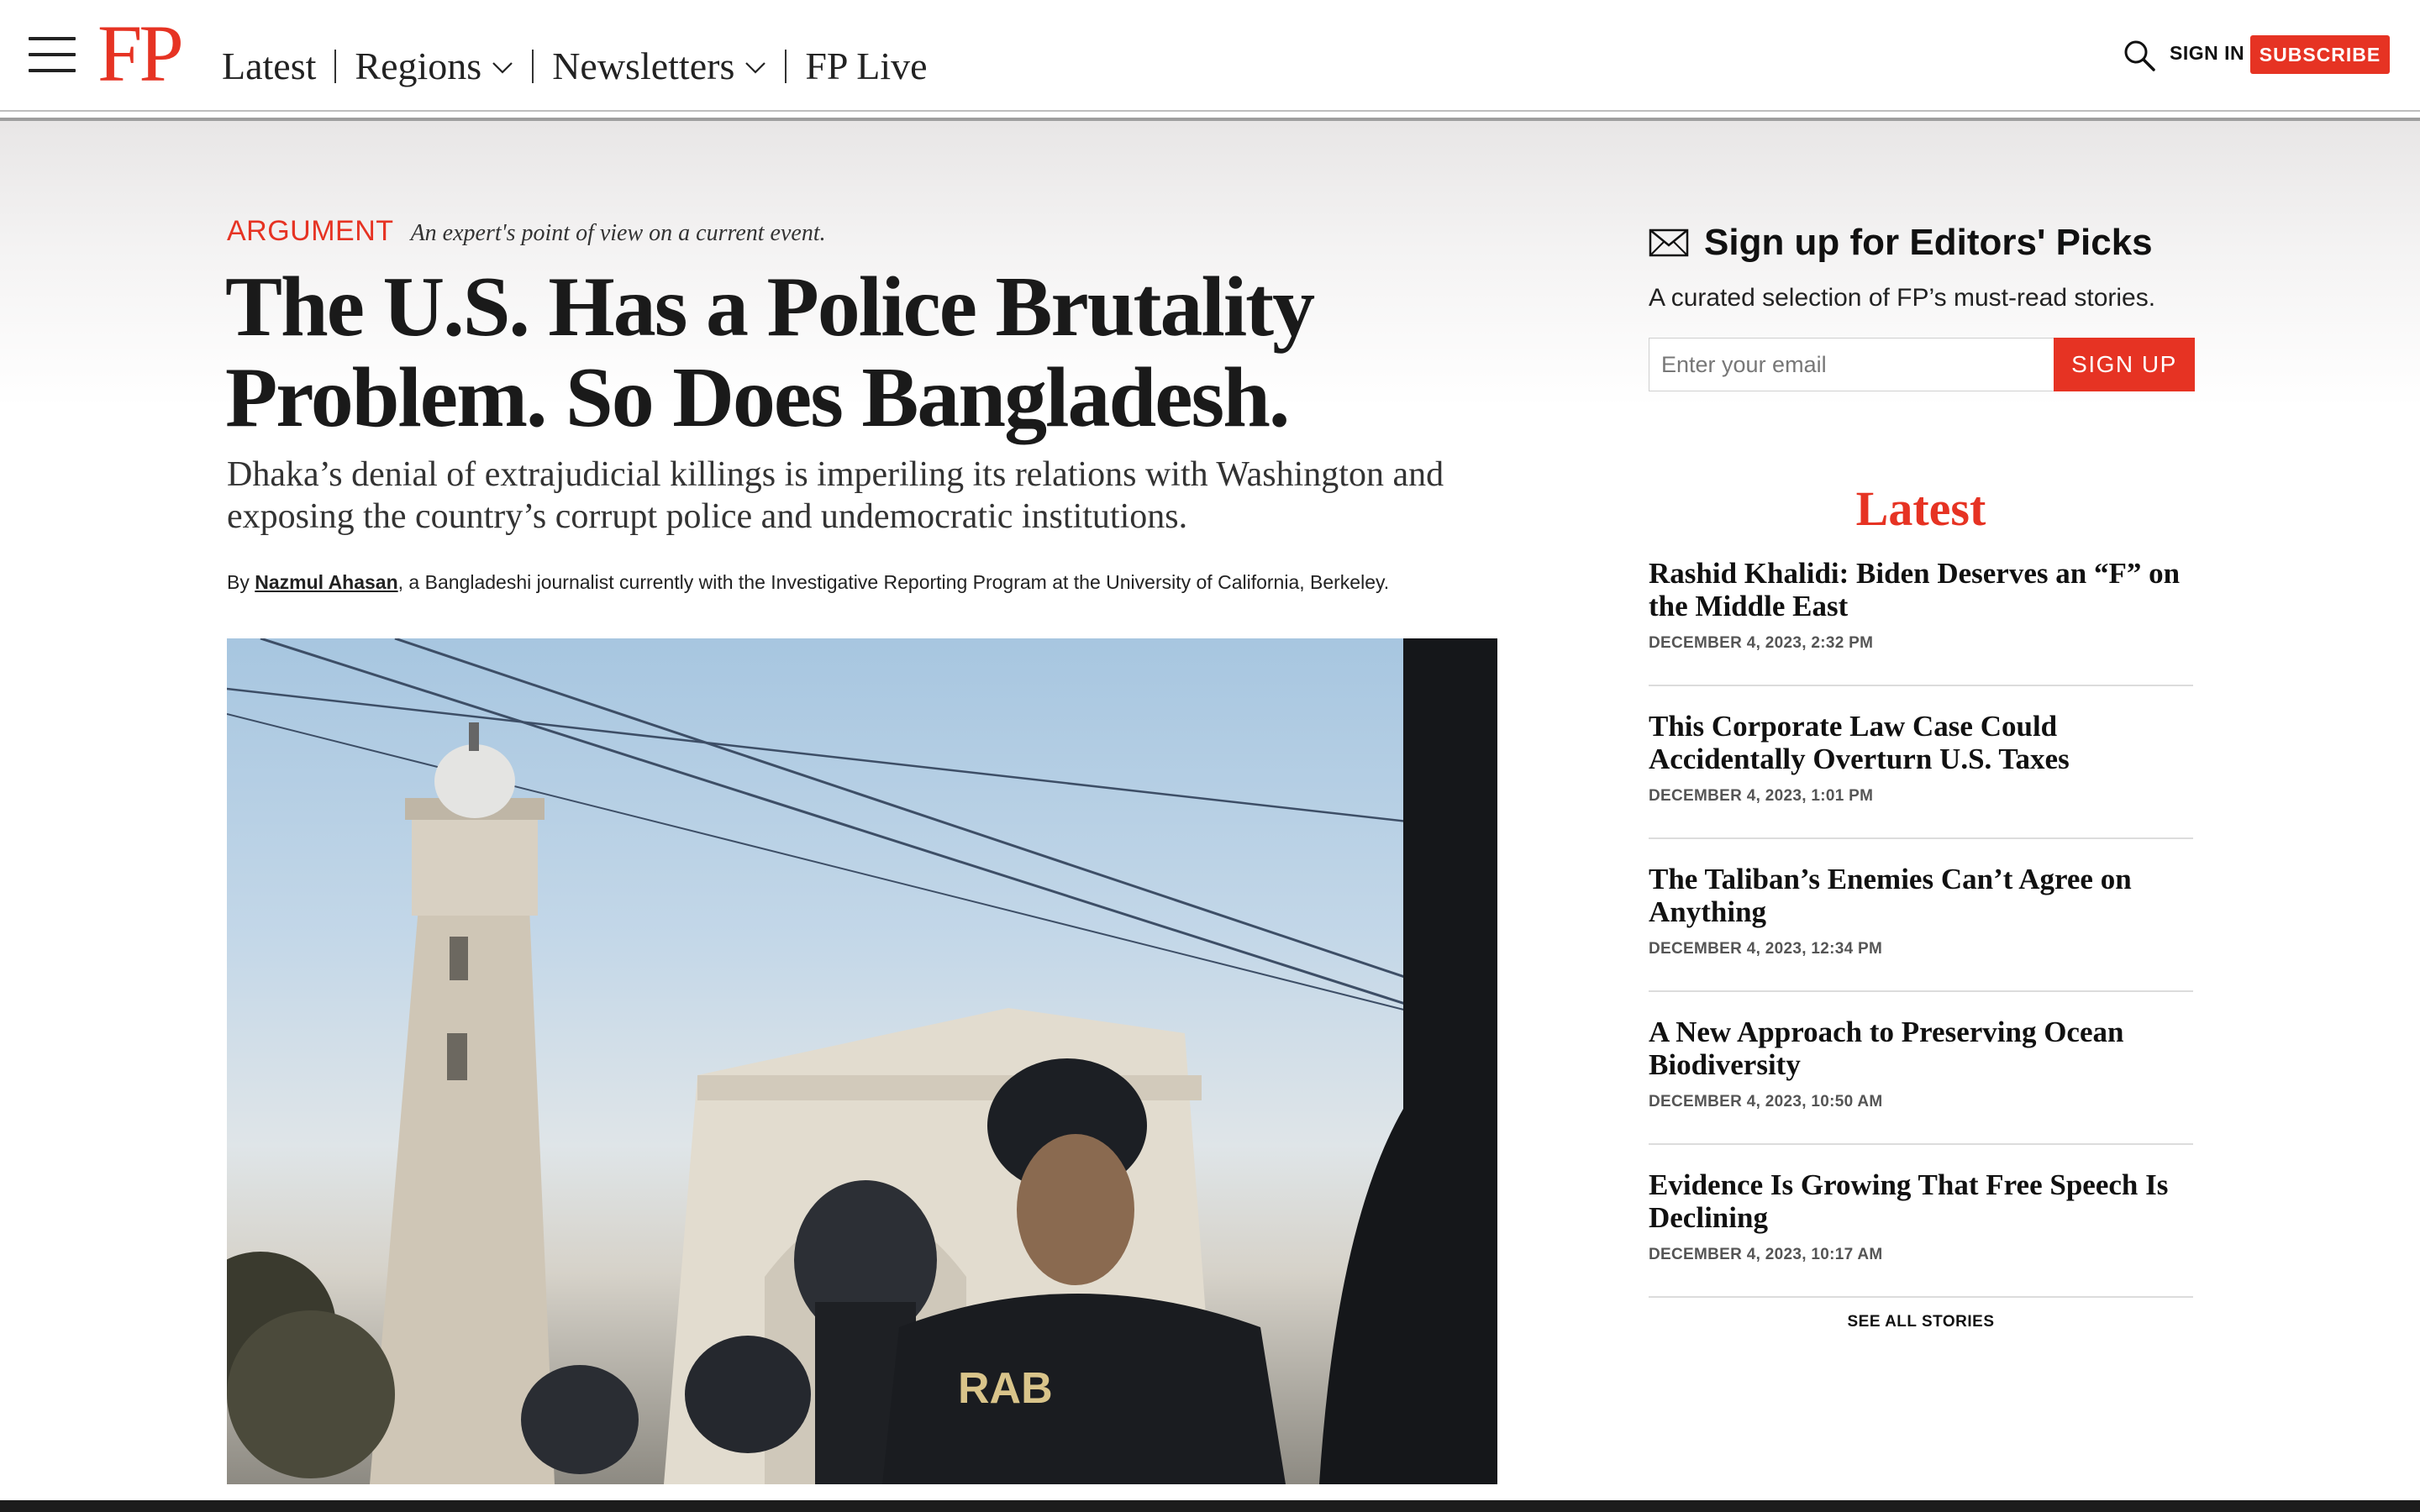  I want to click on story-date: DECEMBER 4, 2023, 10:50 AM, so click(1766, 1101).